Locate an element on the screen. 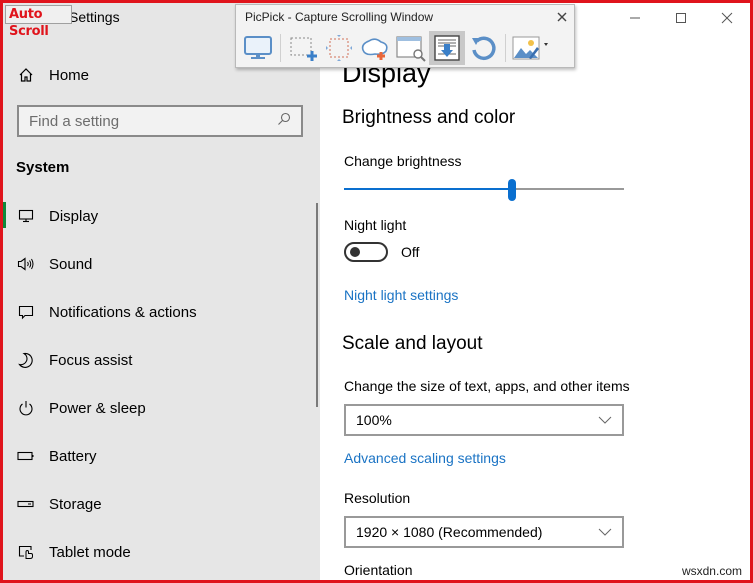 Image resolution: width=753 pixels, height=583 pixels. sidebar-item-home: Home is located at coordinates (53, 75).